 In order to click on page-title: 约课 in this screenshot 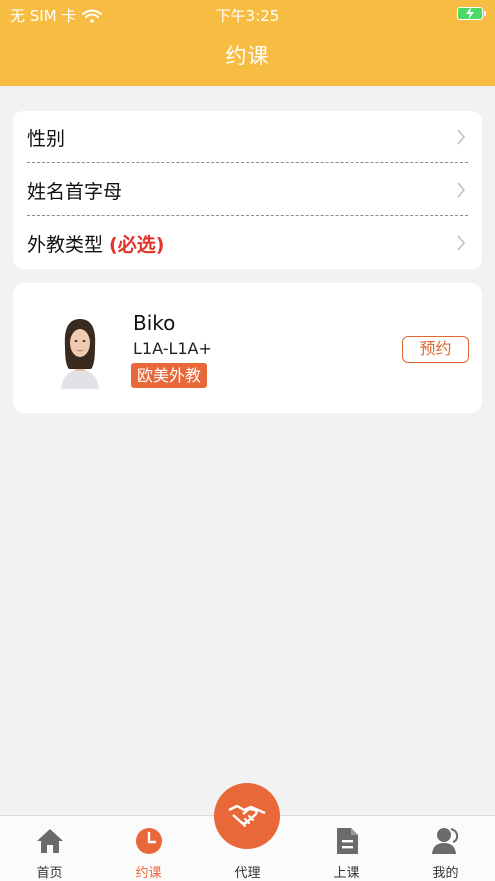, I will do `click(247, 56)`.